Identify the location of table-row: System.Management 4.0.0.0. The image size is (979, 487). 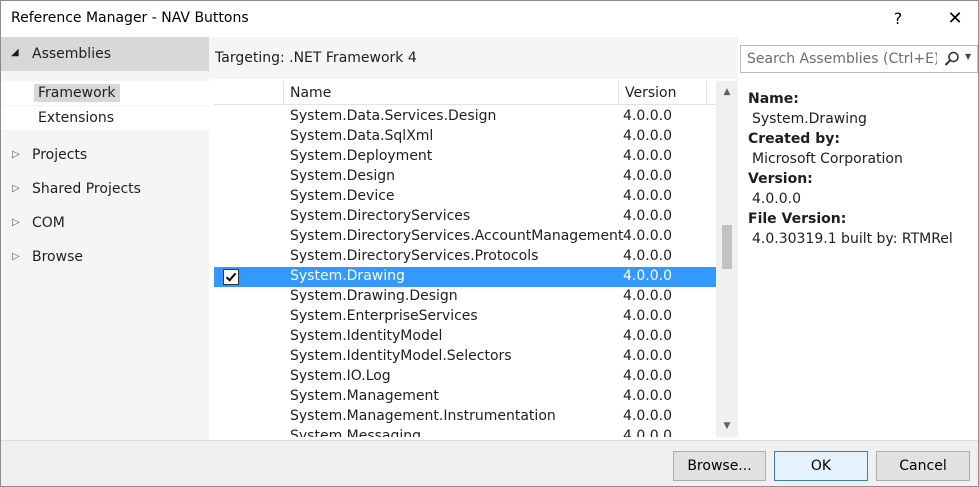
(465, 397).